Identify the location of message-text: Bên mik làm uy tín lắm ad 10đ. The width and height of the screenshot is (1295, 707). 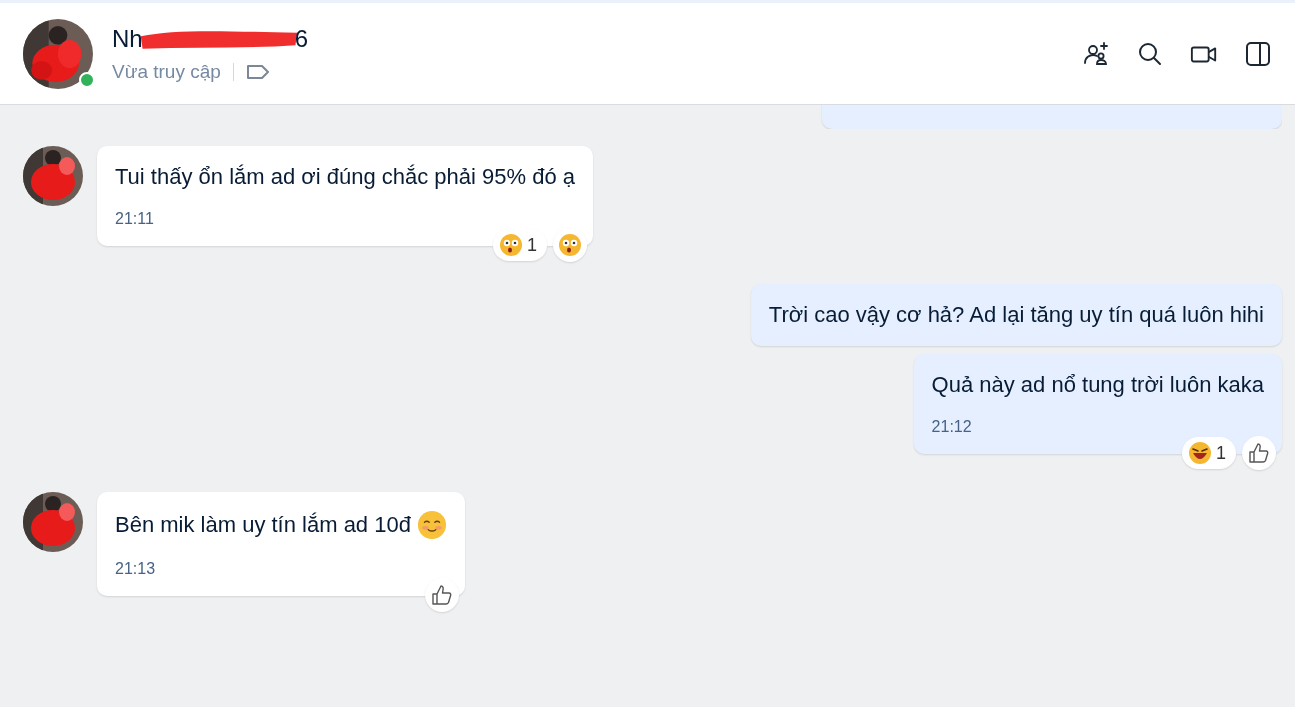
(263, 525).